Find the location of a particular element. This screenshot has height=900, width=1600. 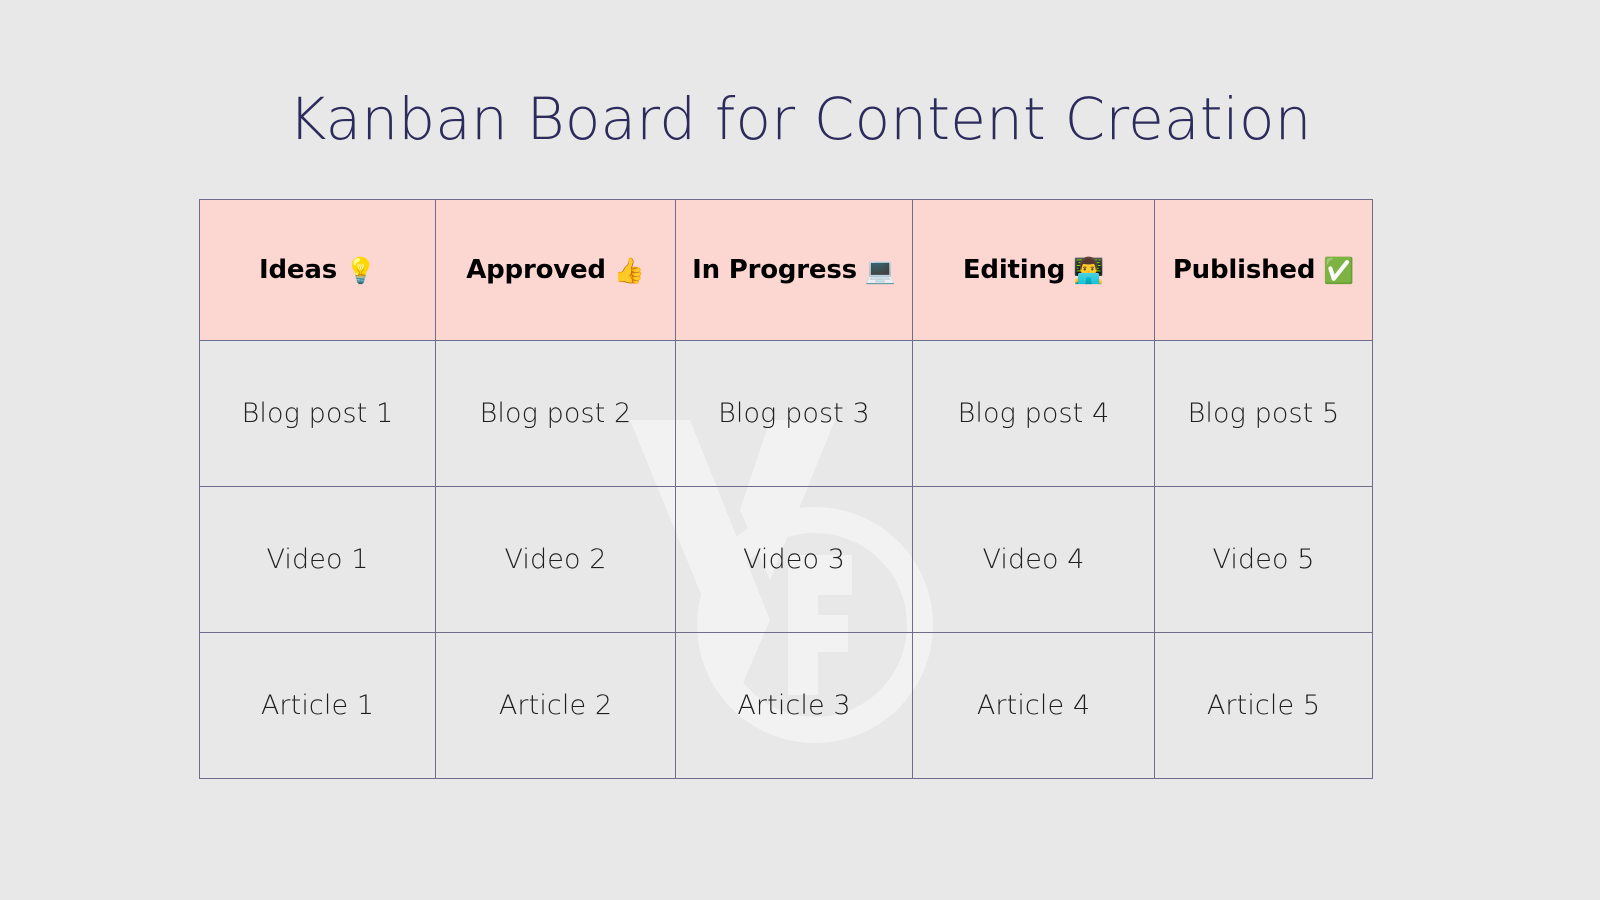

table-row: Video 1 Video 2 Video 3 Video 4 Video 5 is located at coordinates (786, 559).